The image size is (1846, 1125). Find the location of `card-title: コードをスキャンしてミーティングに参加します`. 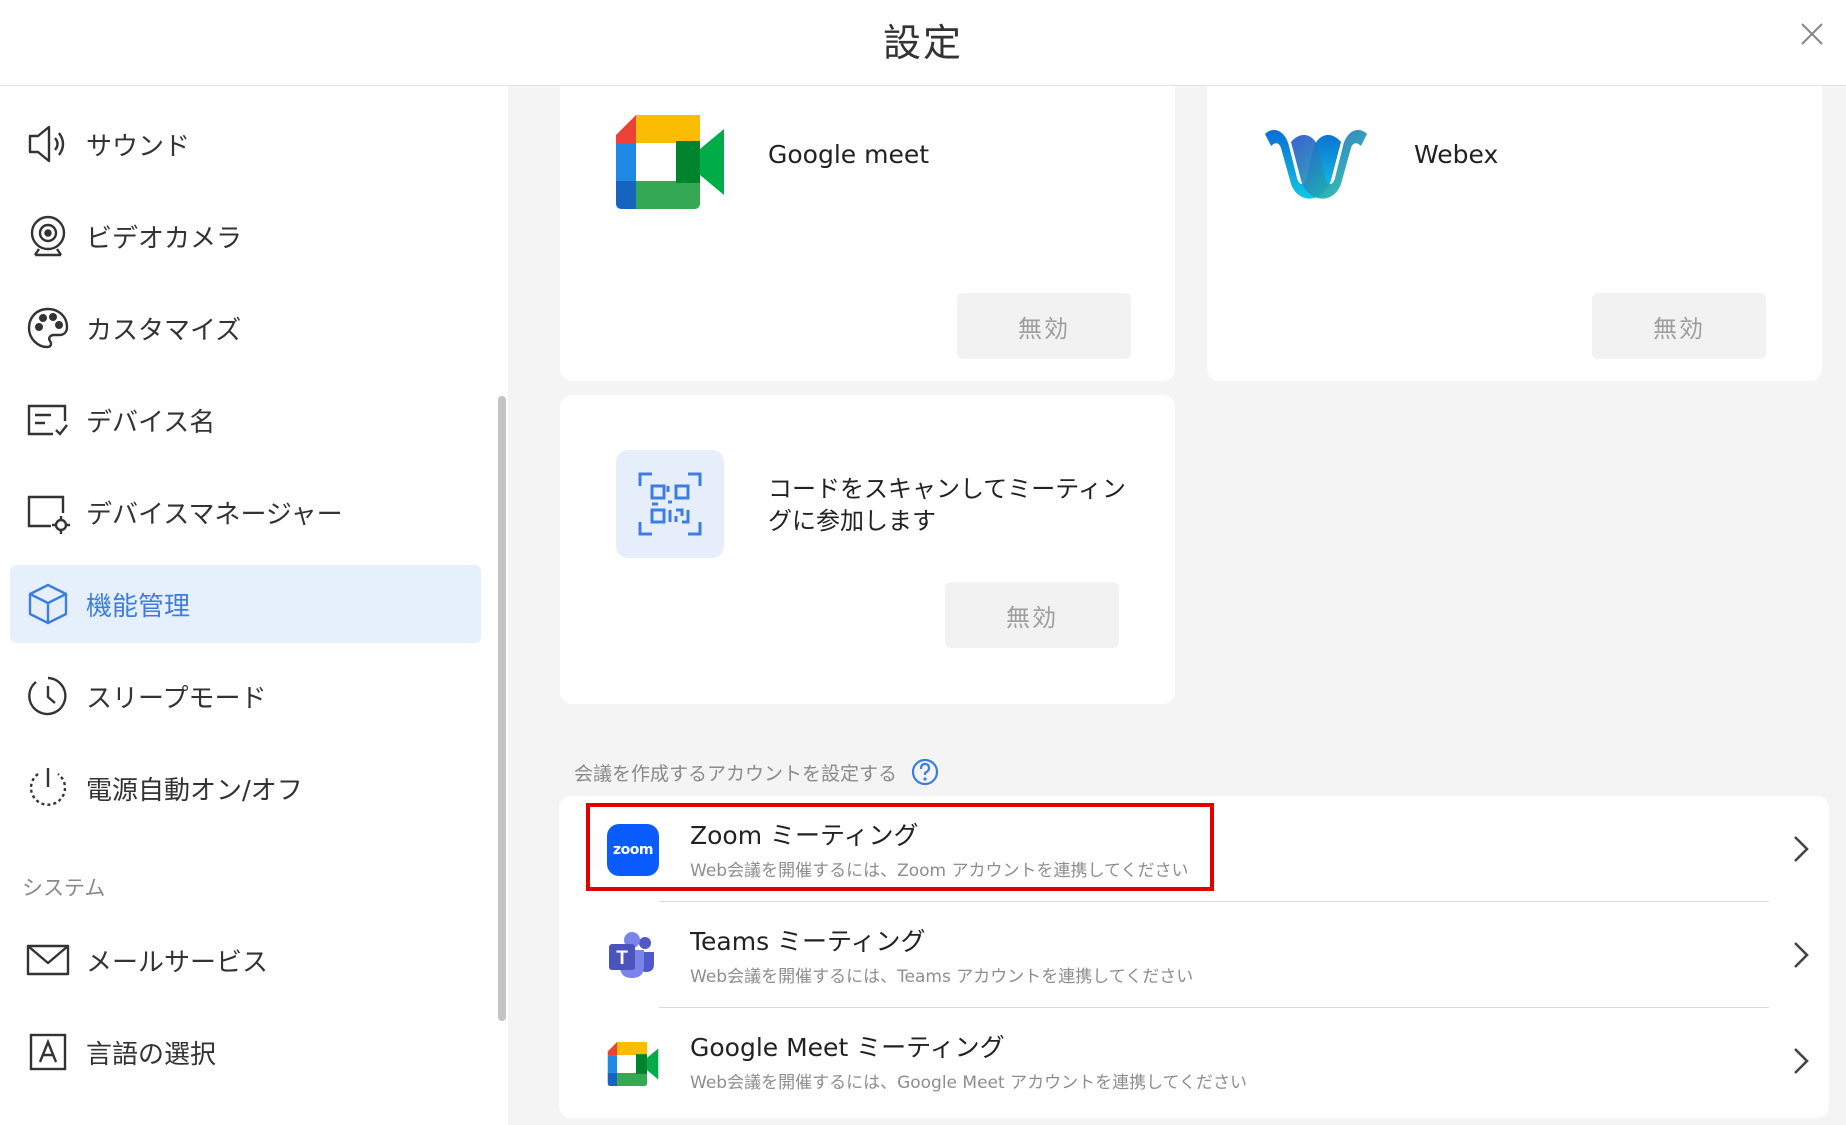

card-title: コードをスキャンしてミーティングに参加します is located at coordinates (947, 505).